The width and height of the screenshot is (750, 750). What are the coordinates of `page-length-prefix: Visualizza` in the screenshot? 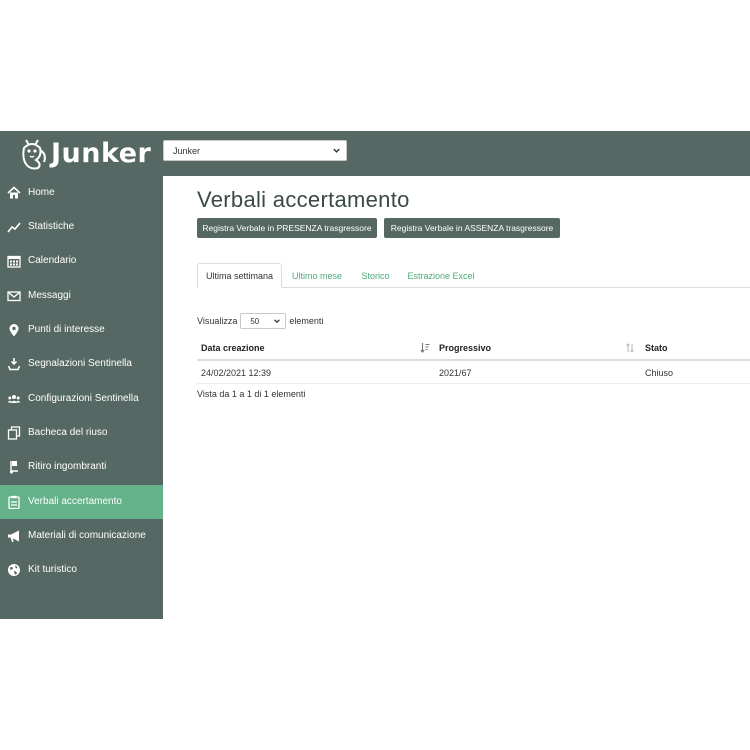 It's located at (217, 321).